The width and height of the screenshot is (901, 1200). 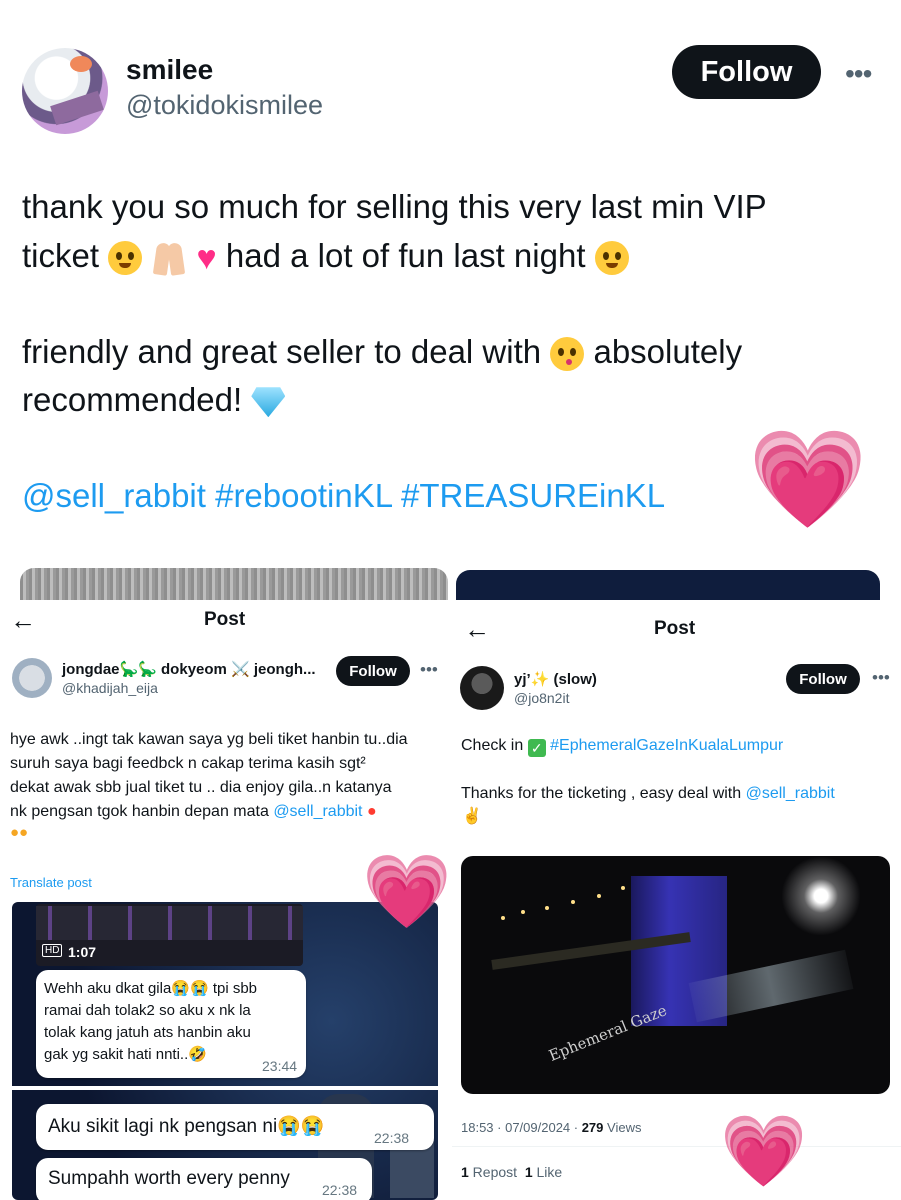 I want to click on like-label: Like, so click(x=548, y=1172).